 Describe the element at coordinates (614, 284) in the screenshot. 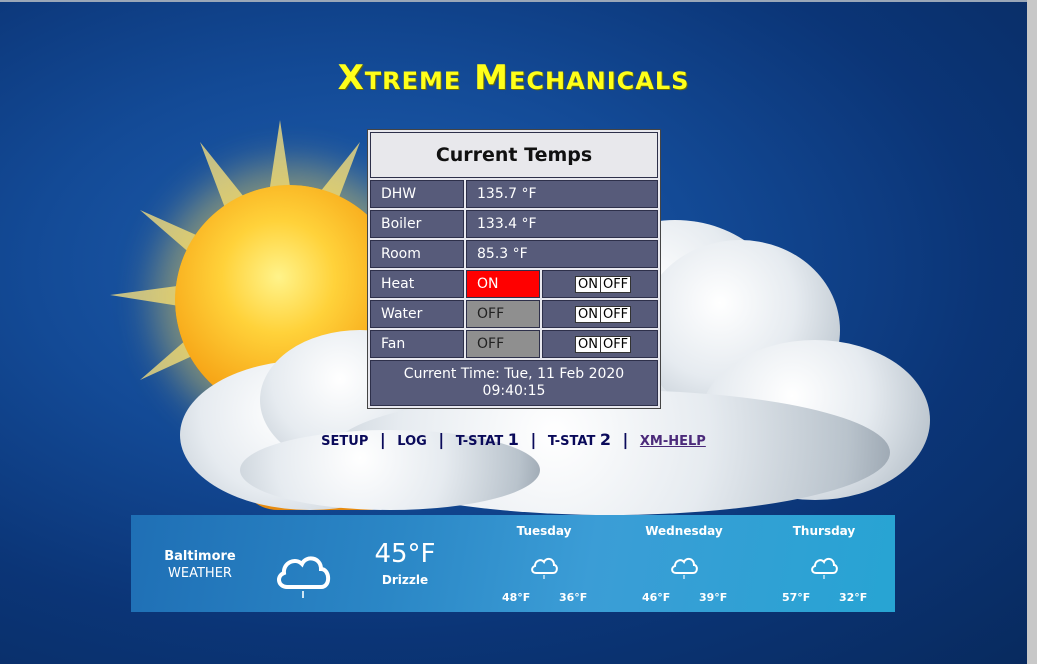

I see `heat-off-button: OFF` at that location.